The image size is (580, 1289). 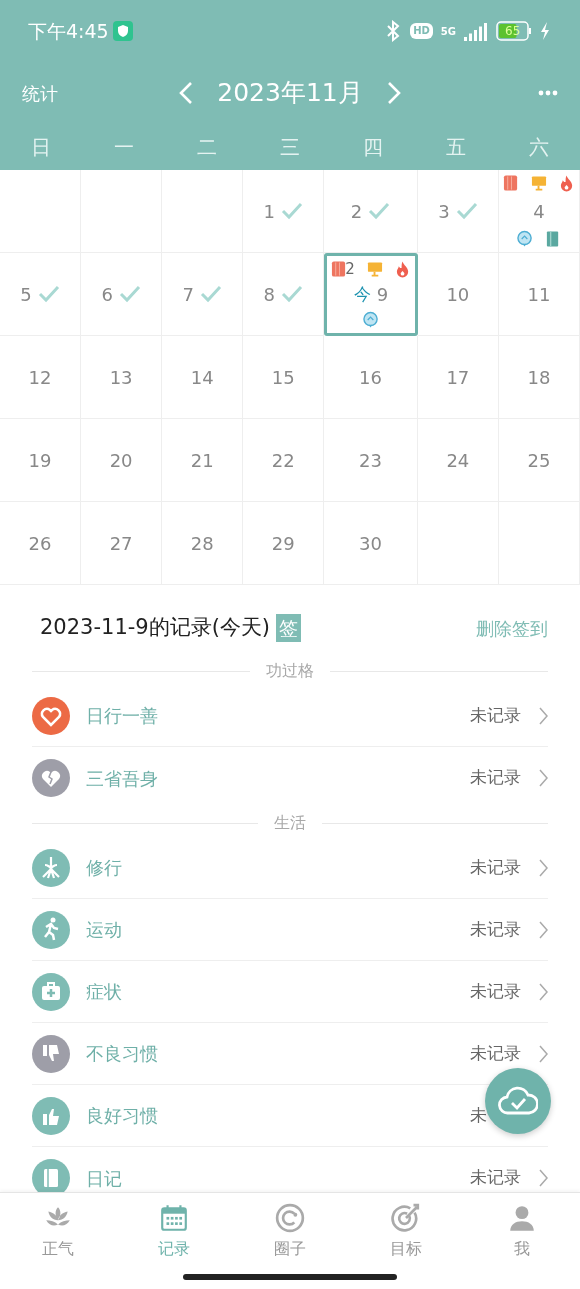 What do you see at coordinates (186, 93) in the screenshot?
I see `chevron-left-icon` at bounding box center [186, 93].